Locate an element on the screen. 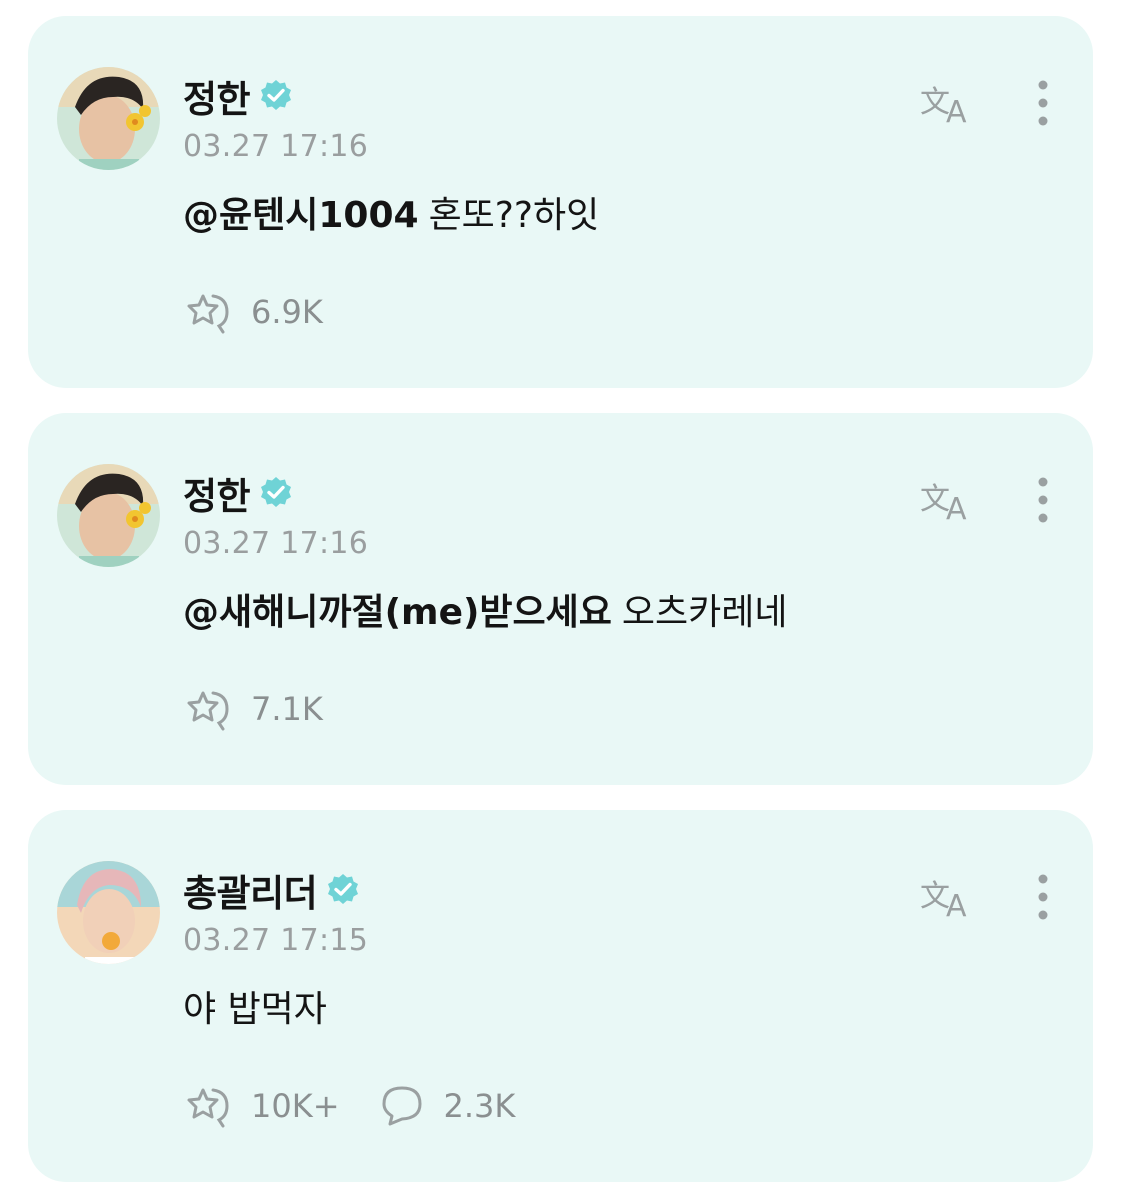 The image size is (1122, 1200). post-actions: 7.1K is located at coordinates (271, 709).